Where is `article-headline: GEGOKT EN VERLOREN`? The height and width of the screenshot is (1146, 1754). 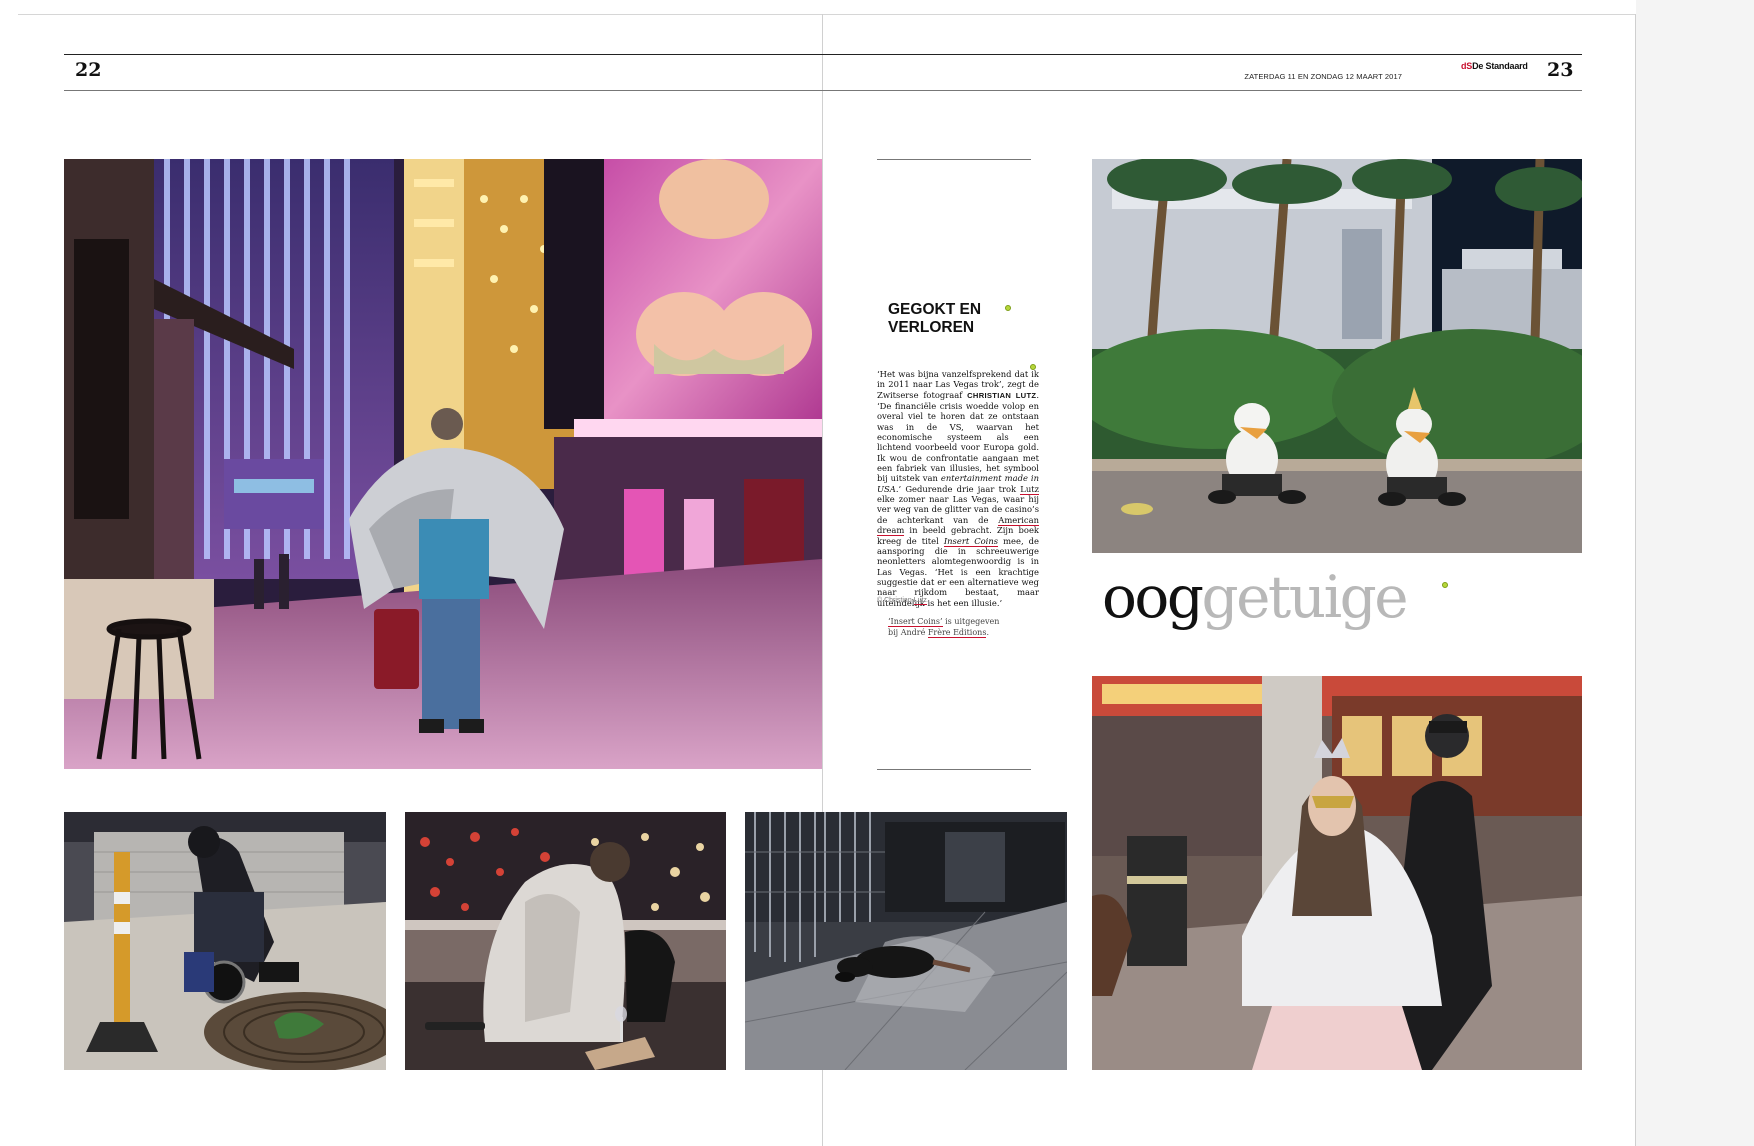
article-headline: GEGOKT EN VERLOREN is located at coordinates (963, 319).